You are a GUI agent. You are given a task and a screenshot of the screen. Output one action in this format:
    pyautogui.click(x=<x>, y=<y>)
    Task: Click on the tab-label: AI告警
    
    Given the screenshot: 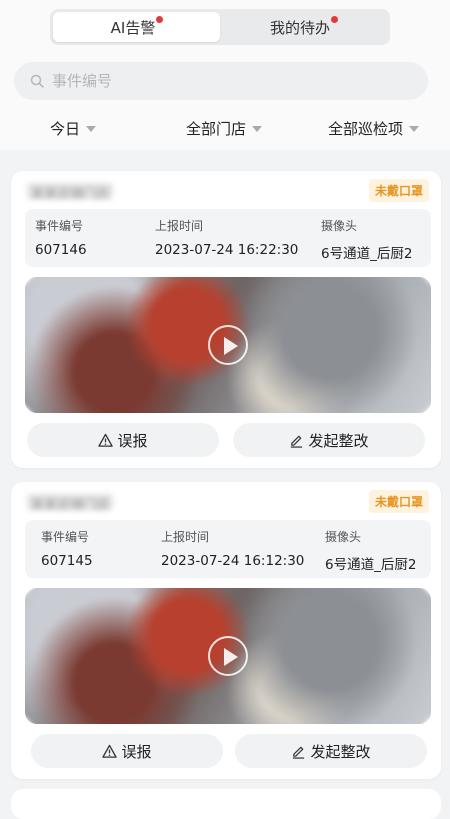 What is the action you would take?
    pyautogui.click(x=133, y=27)
    